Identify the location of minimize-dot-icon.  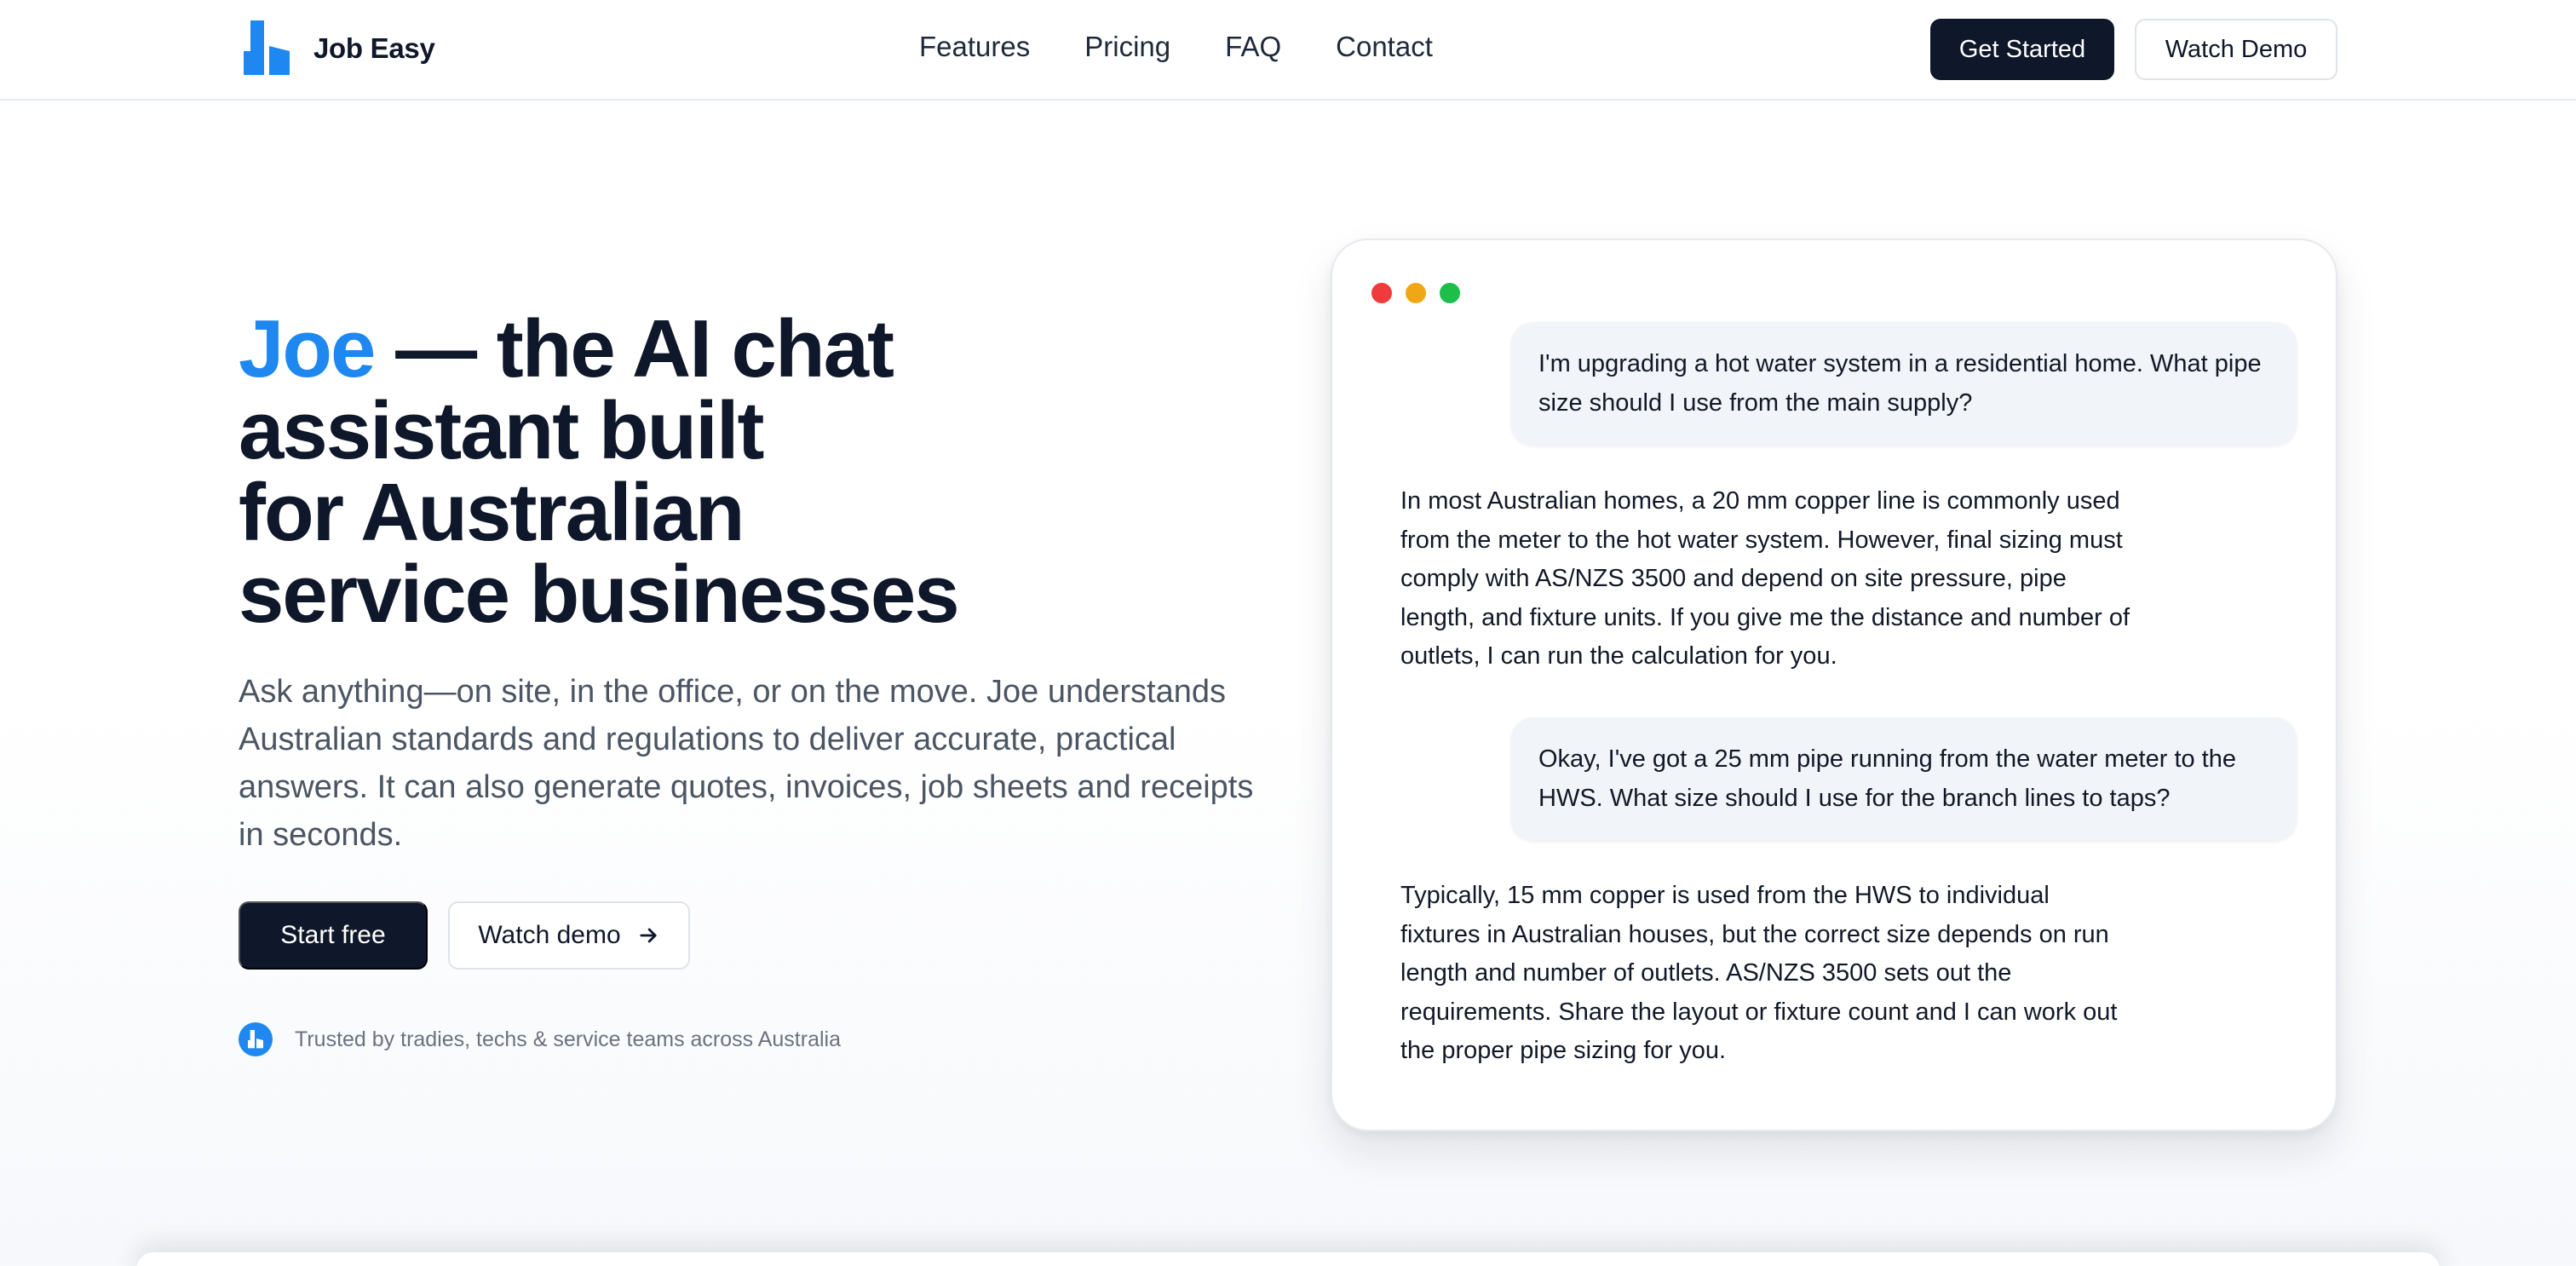
(1416, 293).